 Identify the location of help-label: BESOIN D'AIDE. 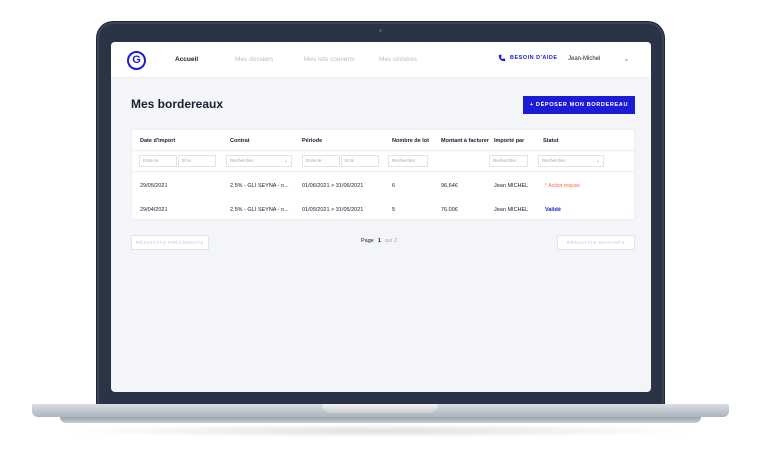
(534, 58).